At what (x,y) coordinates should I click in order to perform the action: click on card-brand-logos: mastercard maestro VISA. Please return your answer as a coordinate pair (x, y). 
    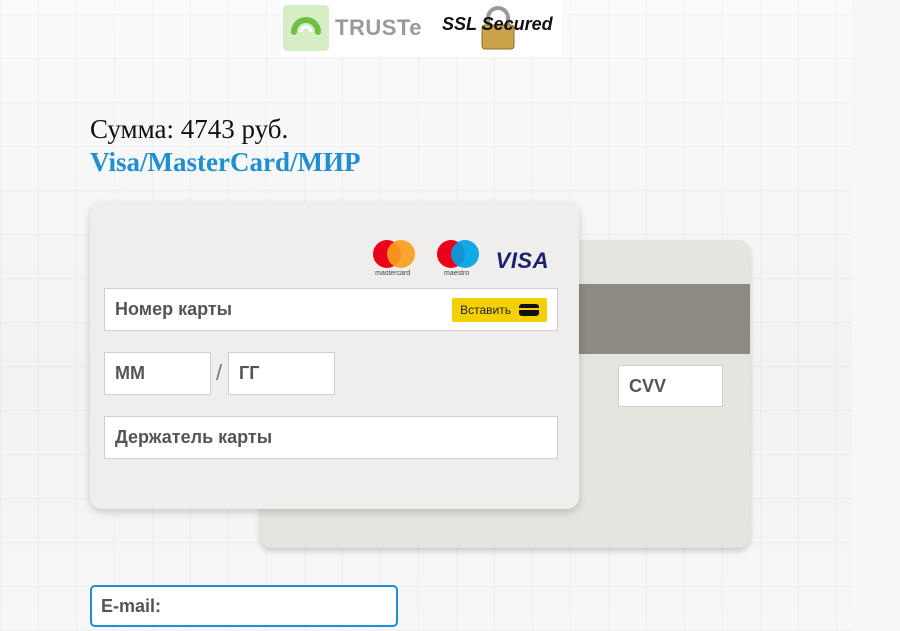
    Looking at the image, I should click on (458, 260).